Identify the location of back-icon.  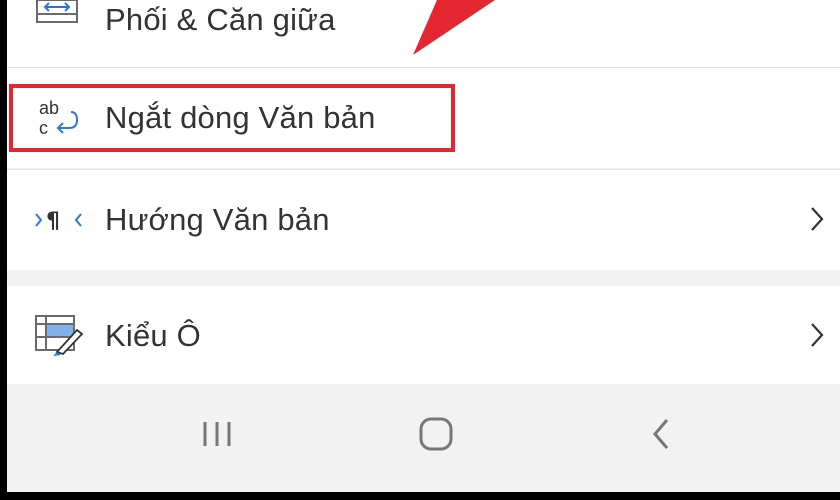
(662, 434).